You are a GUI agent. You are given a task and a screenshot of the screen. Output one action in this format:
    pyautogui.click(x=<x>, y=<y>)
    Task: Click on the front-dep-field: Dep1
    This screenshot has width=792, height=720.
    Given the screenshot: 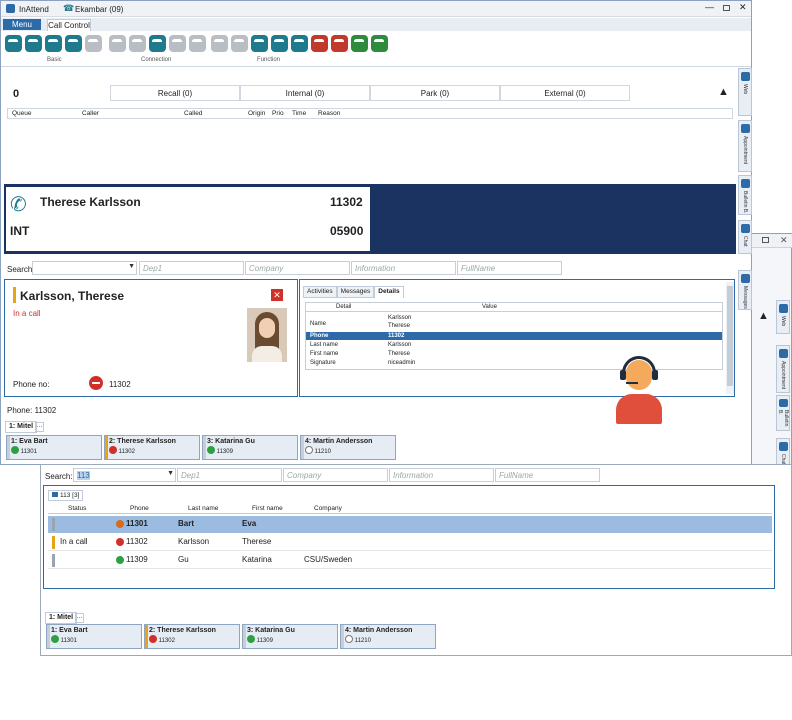 What is the action you would take?
    pyautogui.click(x=229, y=475)
    